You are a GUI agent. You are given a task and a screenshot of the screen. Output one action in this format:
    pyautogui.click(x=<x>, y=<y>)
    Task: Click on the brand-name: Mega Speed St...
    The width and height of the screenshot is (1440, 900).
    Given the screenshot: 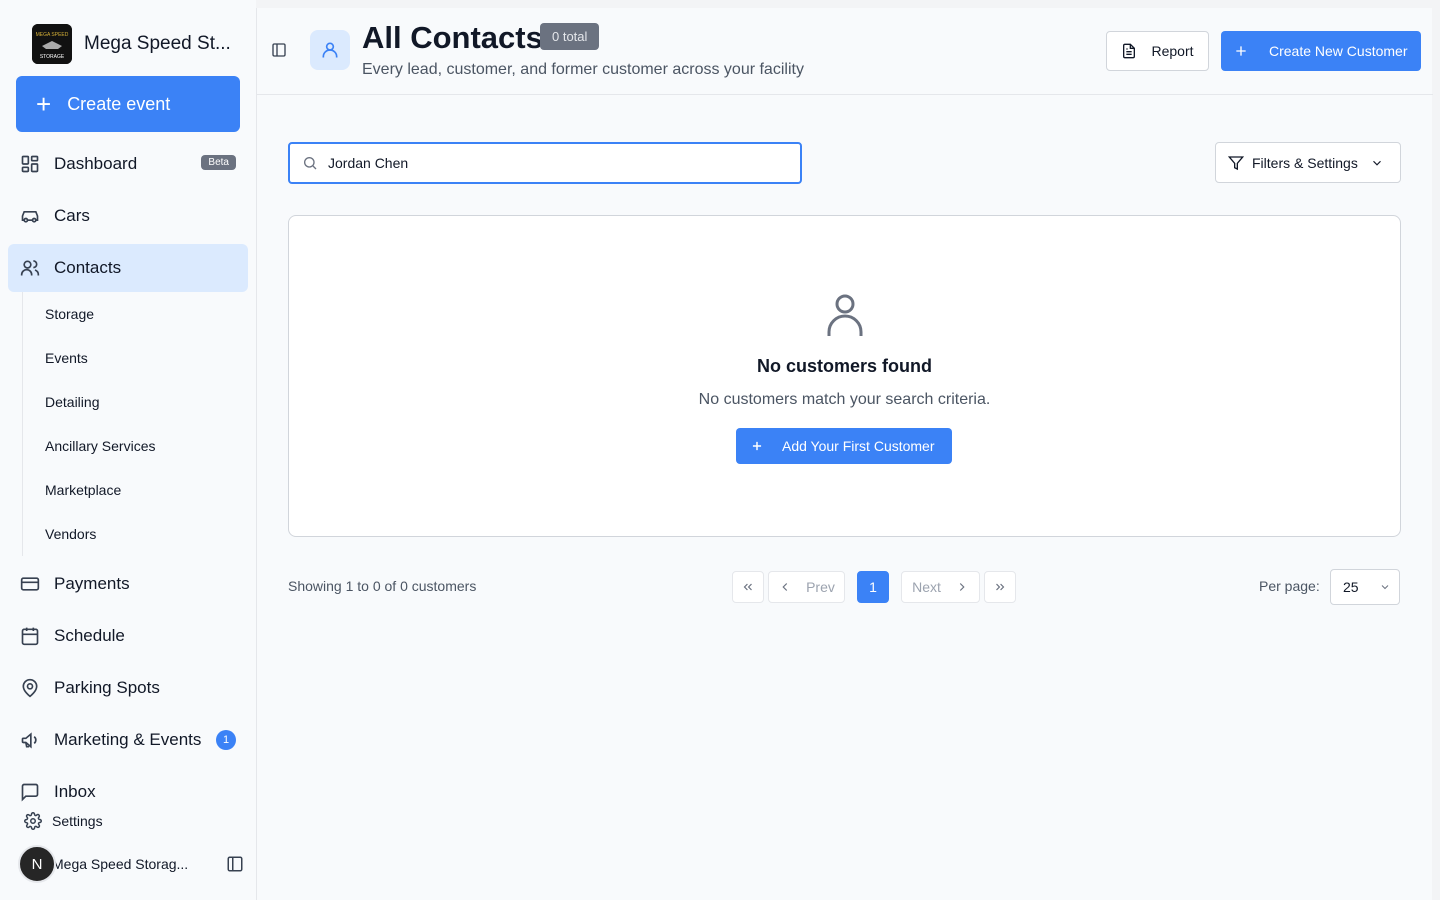 What is the action you would take?
    pyautogui.click(x=157, y=43)
    